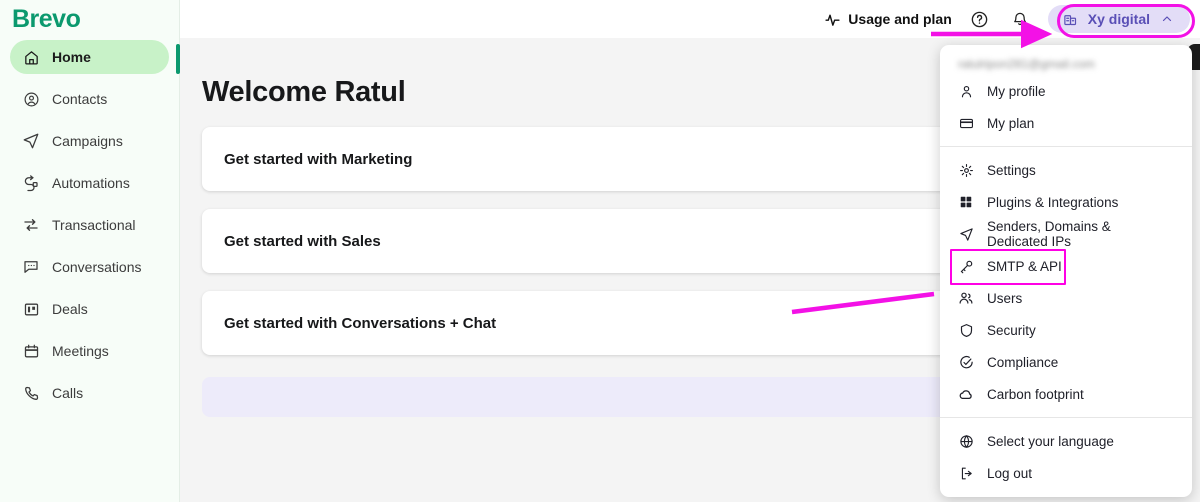 The width and height of the screenshot is (1200, 502). I want to click on transactional-sync-icon, so click(31, 225).